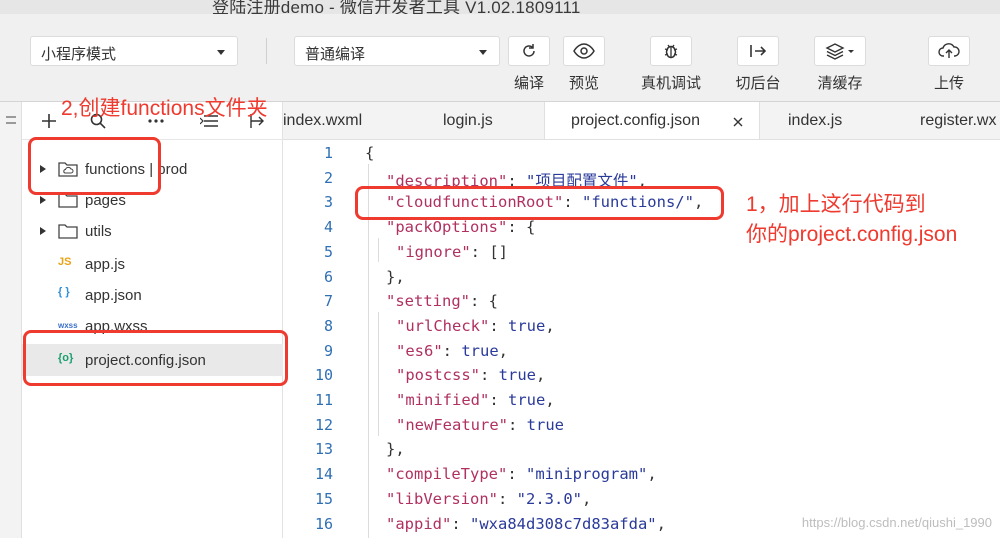  I want to click on code-token: : [], so click(489, 251).